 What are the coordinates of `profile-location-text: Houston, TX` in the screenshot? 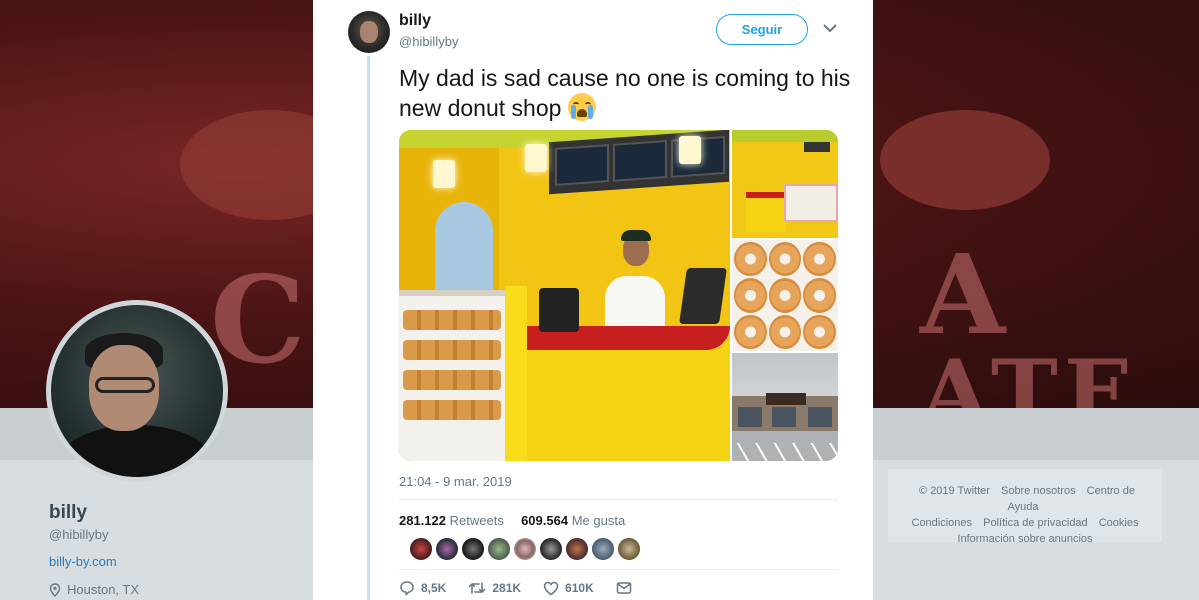 It's located at (103, 589).